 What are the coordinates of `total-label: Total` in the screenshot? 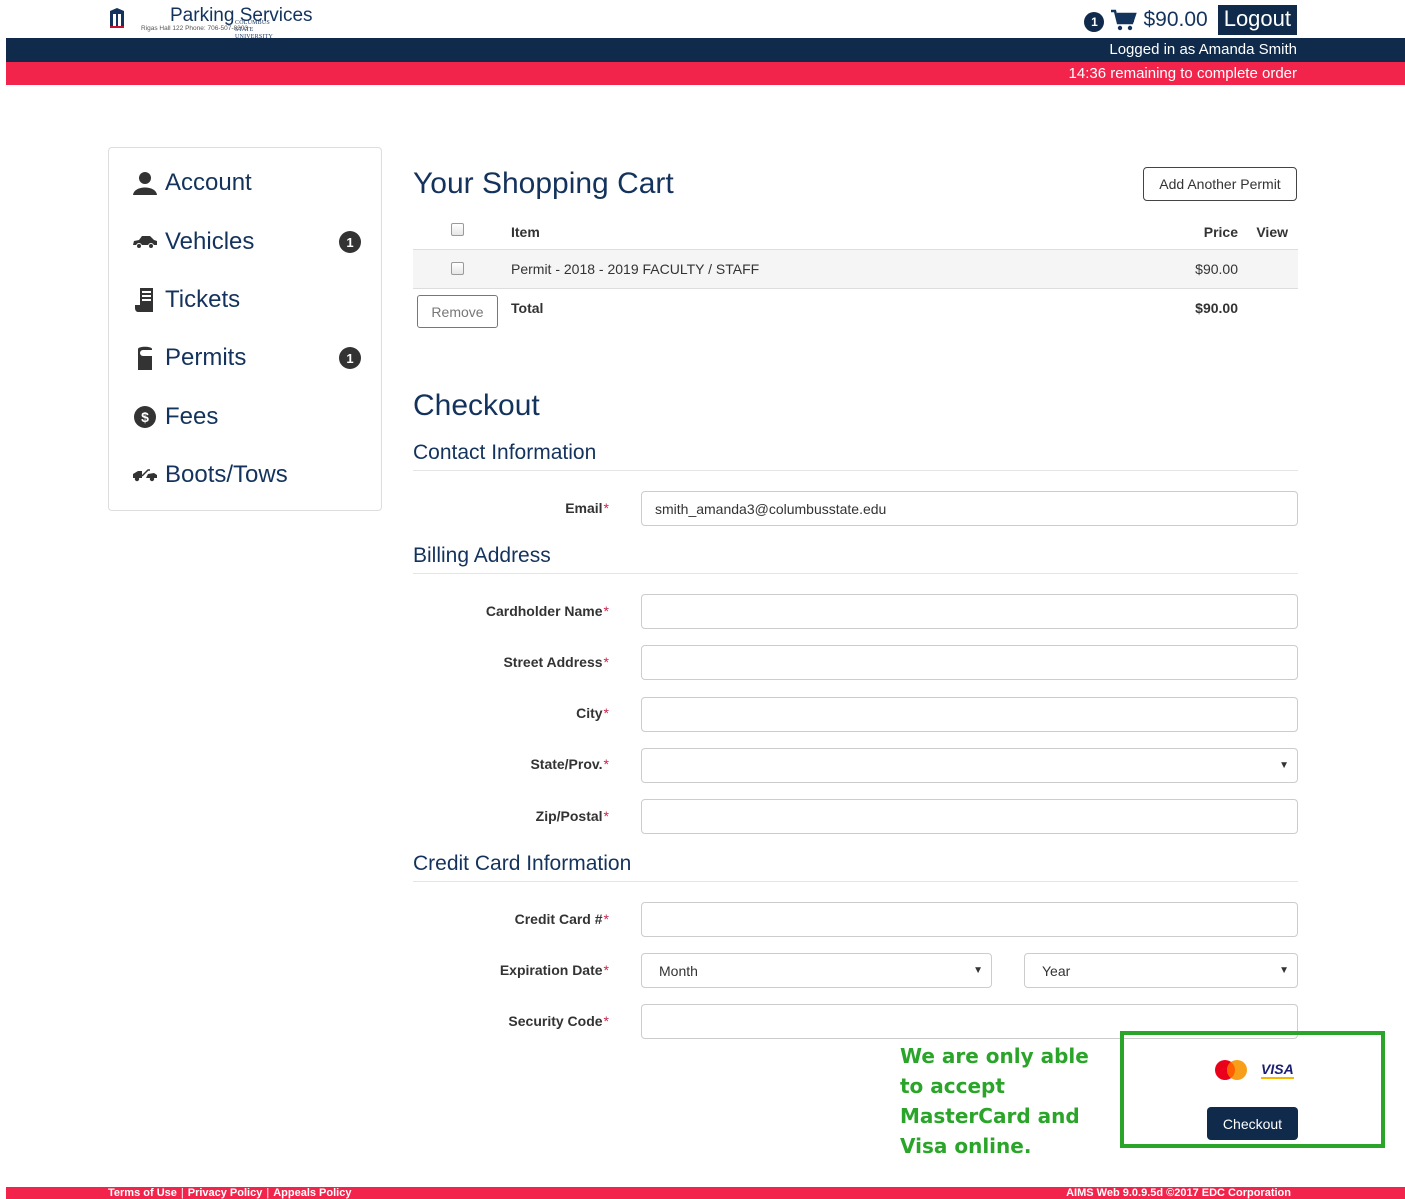 It's located at (527, 308).